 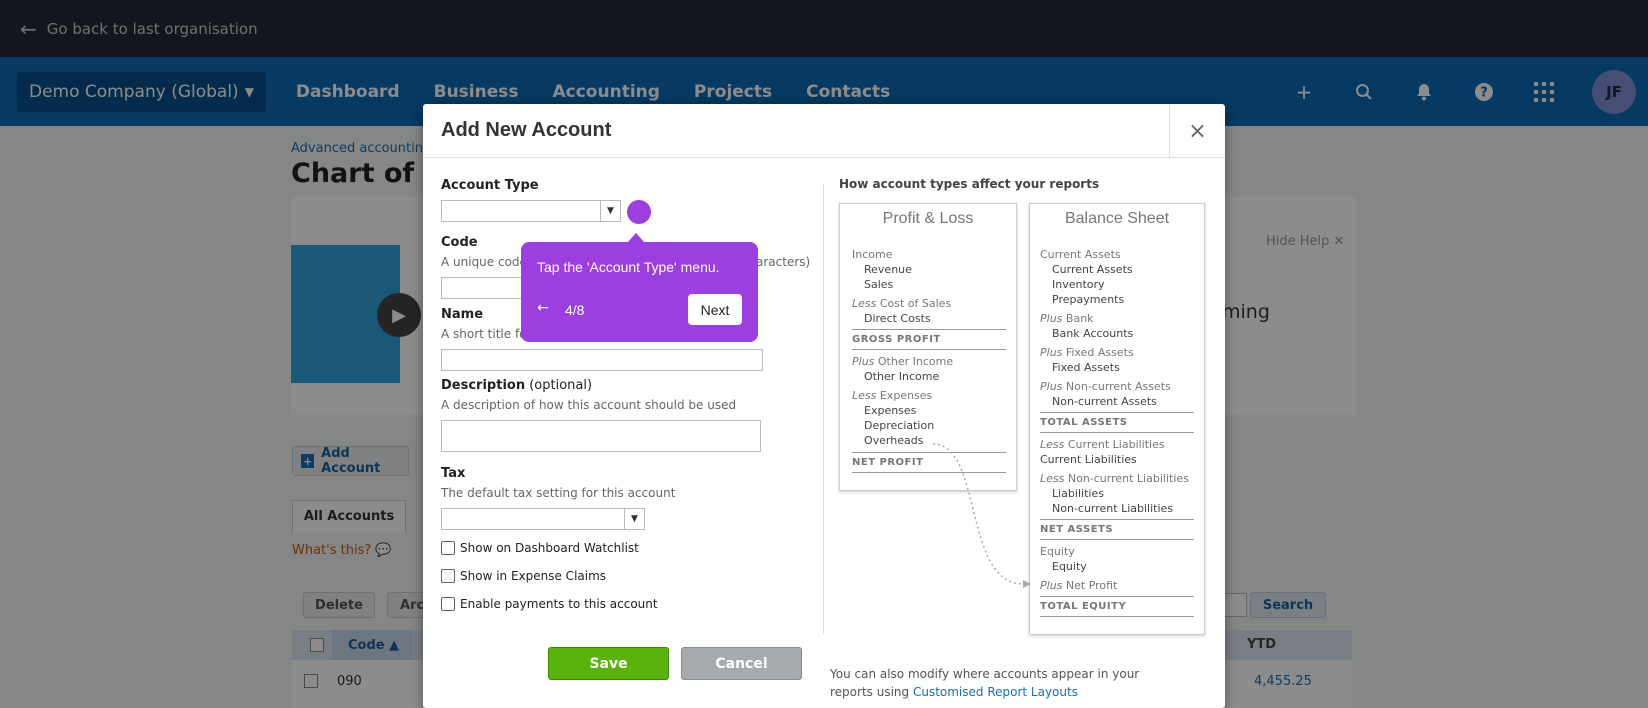 What do you see at coordinates (914, 361) in the screenshot?
I see `pl-other-income-head-text: Other Income` at bounding box center [914, 361].